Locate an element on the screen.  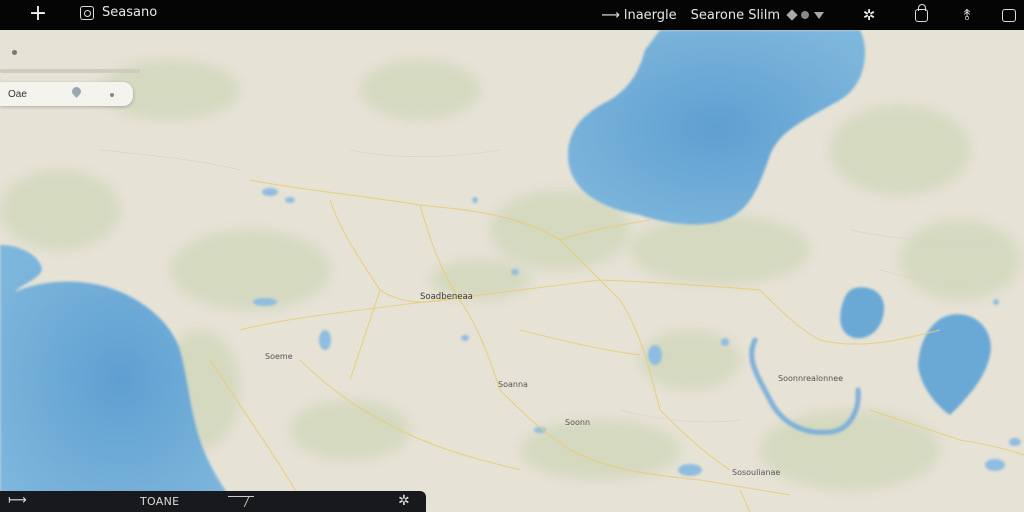
app-title: Seasano is located at coordinates (130, 12).